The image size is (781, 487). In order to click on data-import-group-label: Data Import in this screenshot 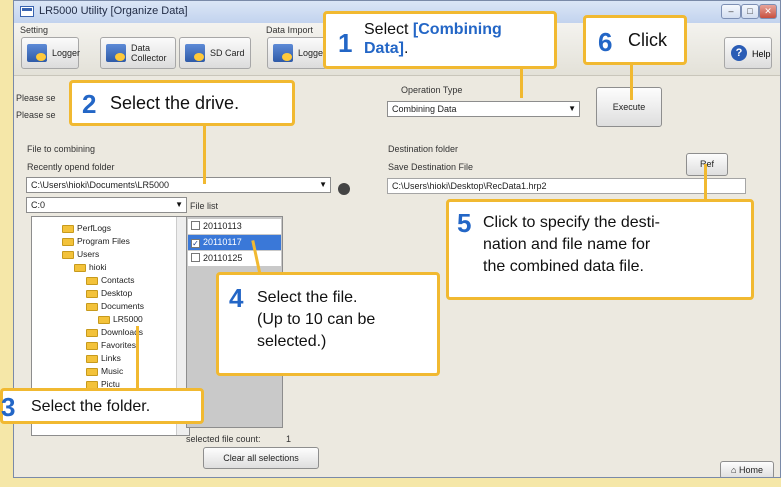, I will do `click(290, 30)`.